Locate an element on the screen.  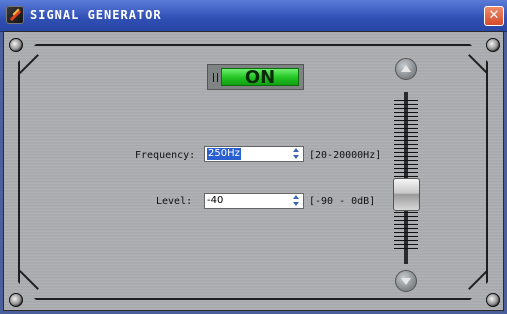
level-label: Level: is located at coordinates (174, 201).